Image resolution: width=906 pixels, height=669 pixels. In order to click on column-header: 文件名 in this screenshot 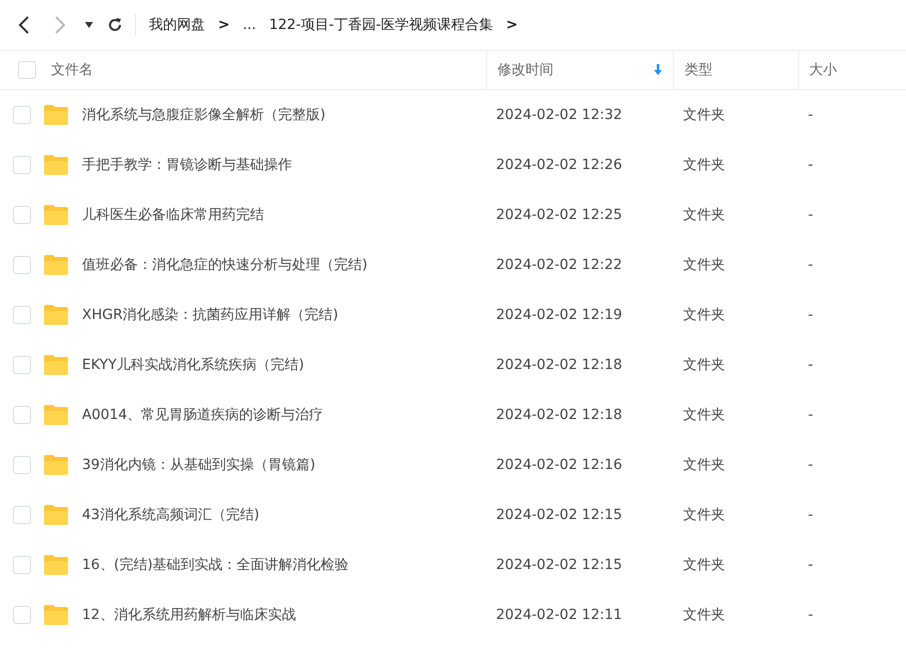, I will do `click(71, 70)`.